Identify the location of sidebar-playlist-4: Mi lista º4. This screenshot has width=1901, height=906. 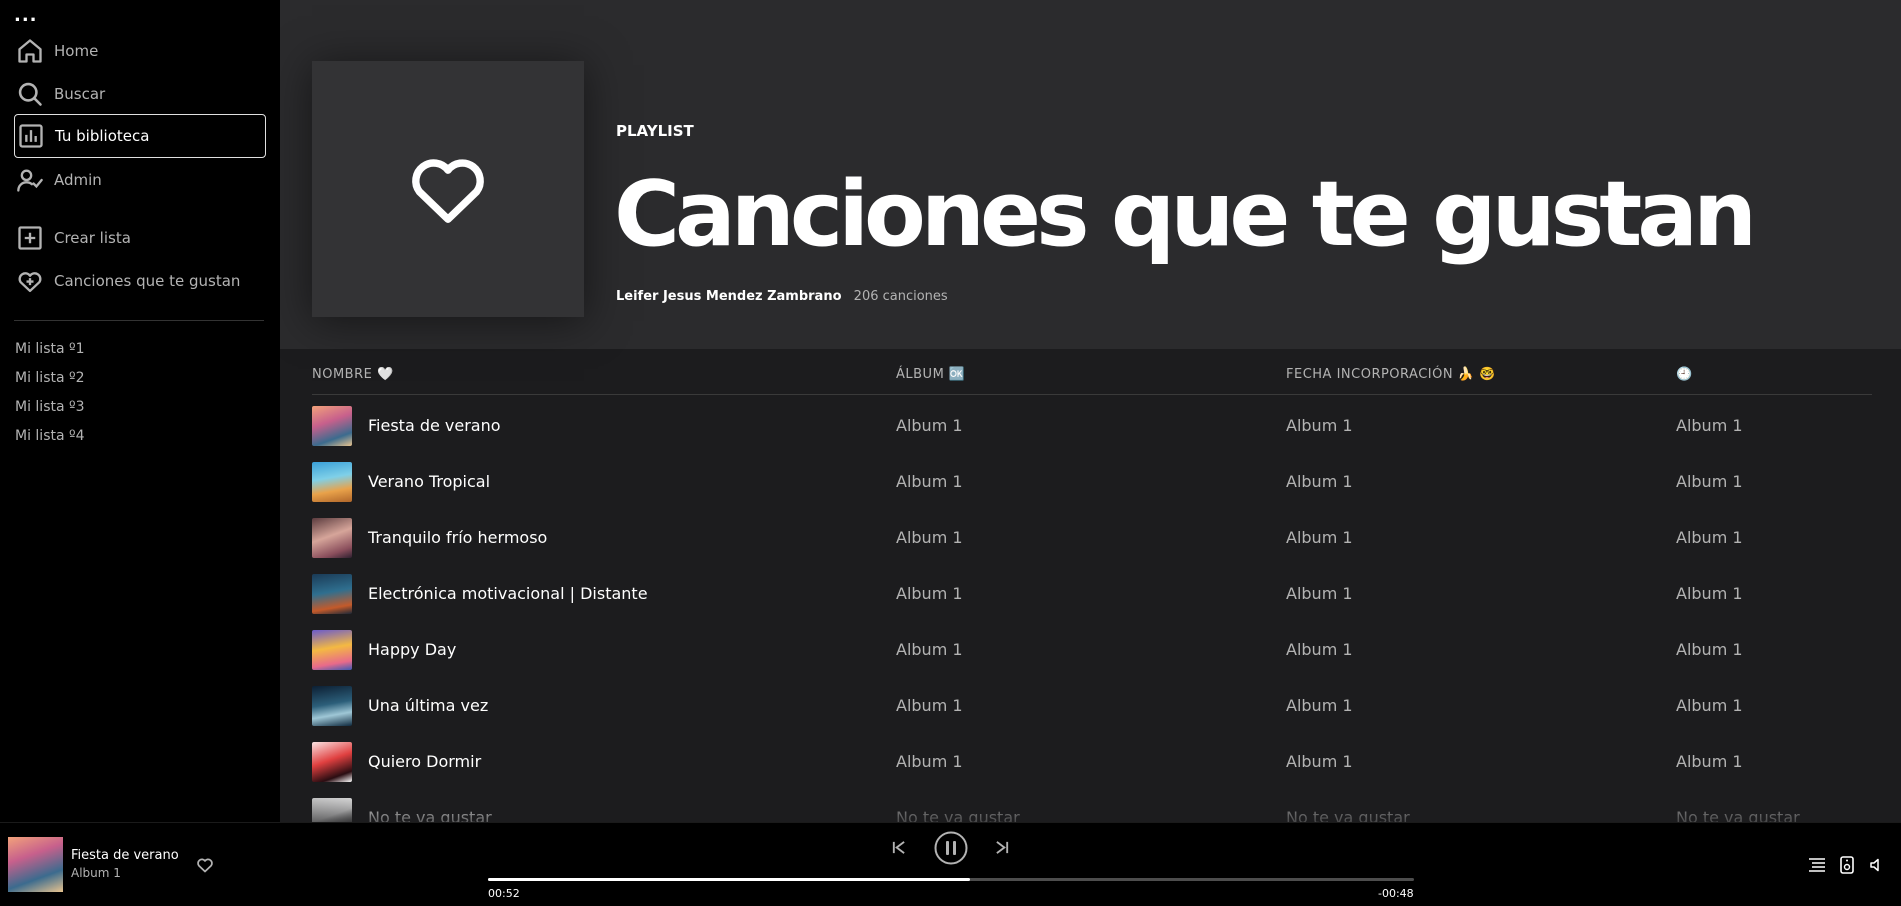
(50, 436).